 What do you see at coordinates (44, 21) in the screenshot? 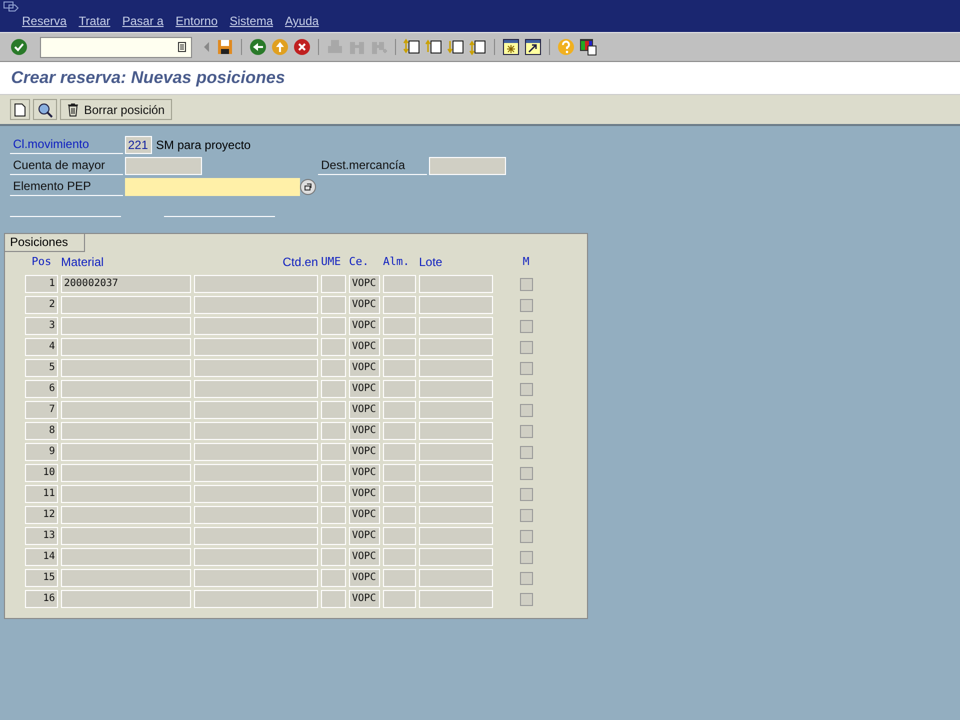
I see `menu-item: Reserva` at bounding box center [44, 21].